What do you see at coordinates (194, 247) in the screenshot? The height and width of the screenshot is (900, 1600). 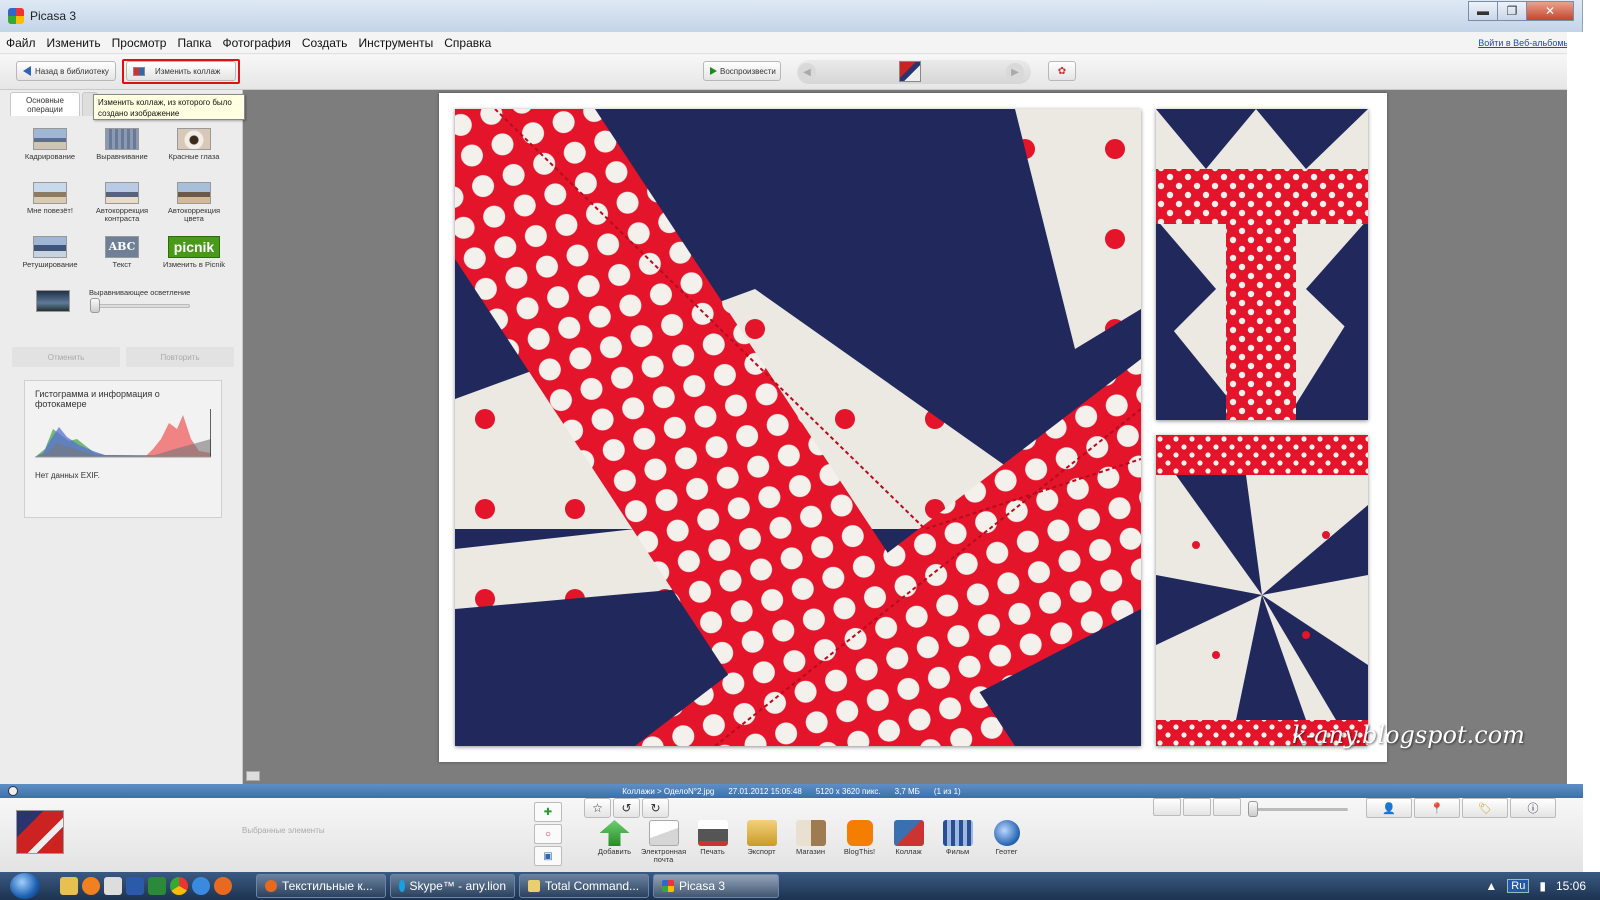 I see `picnik-icon: picnik` at bounding box center [194, 247].